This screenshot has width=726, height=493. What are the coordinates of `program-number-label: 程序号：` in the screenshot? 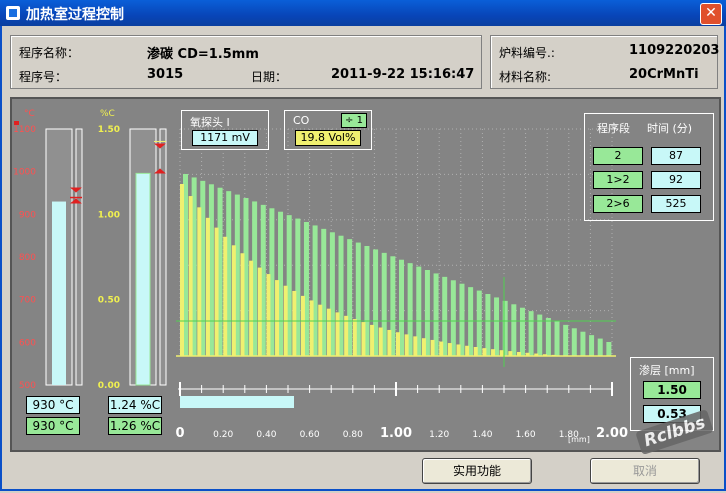 It's located at (43, 77).